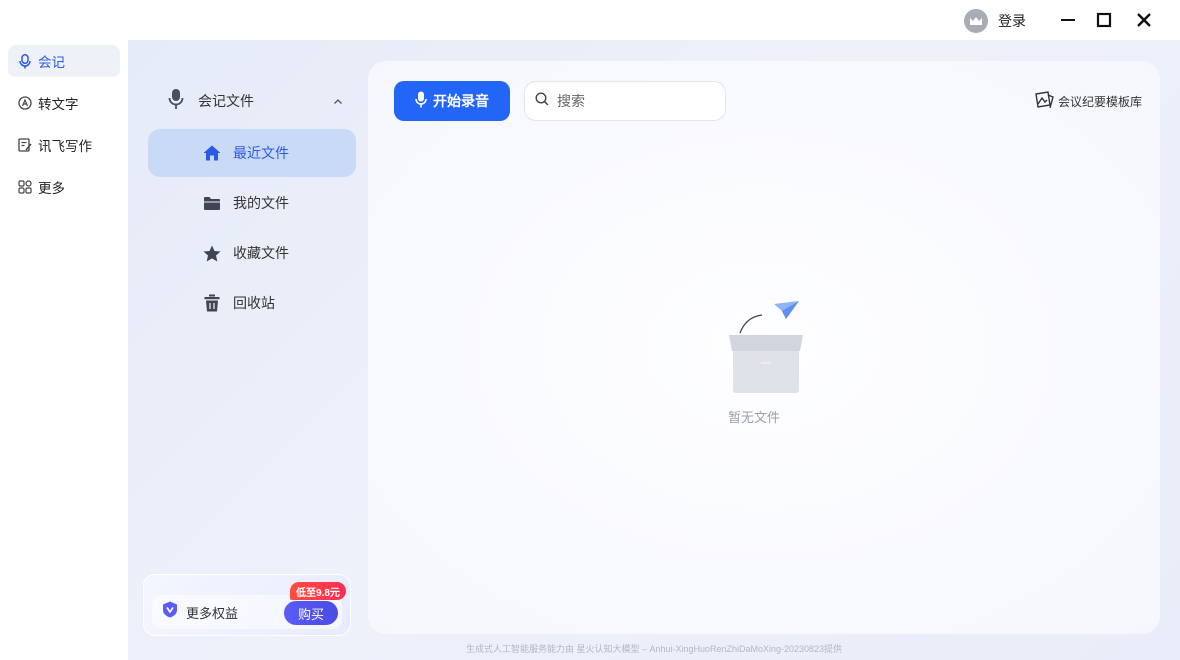 Image resolution: width=1180 pixels, height=660 pixels. I want to click on star-icon, so click(212, 253).